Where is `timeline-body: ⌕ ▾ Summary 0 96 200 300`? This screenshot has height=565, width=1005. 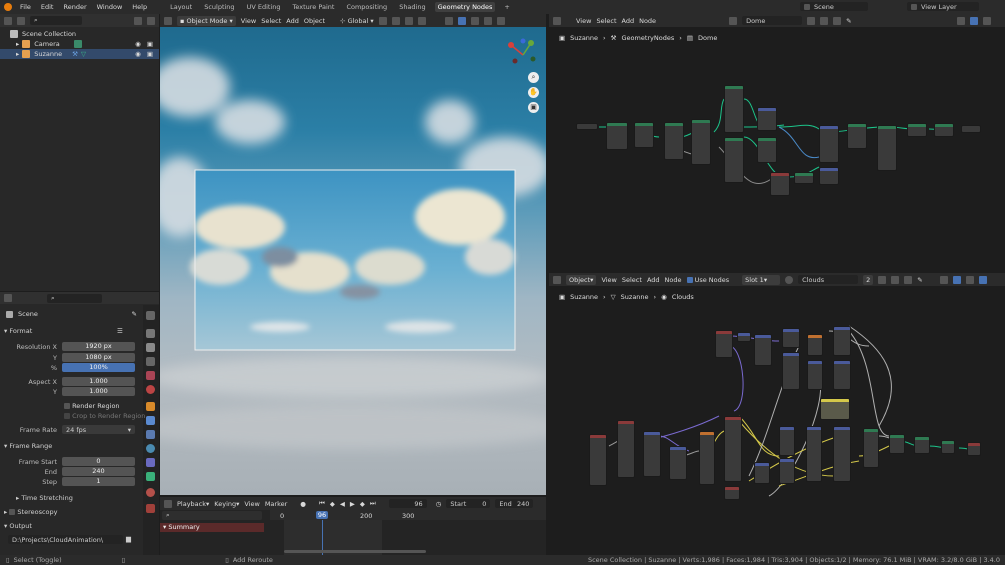
timeline-body: ⌕ ▾ Summary 0 96 200 300 is located at coordinates (353, 532).